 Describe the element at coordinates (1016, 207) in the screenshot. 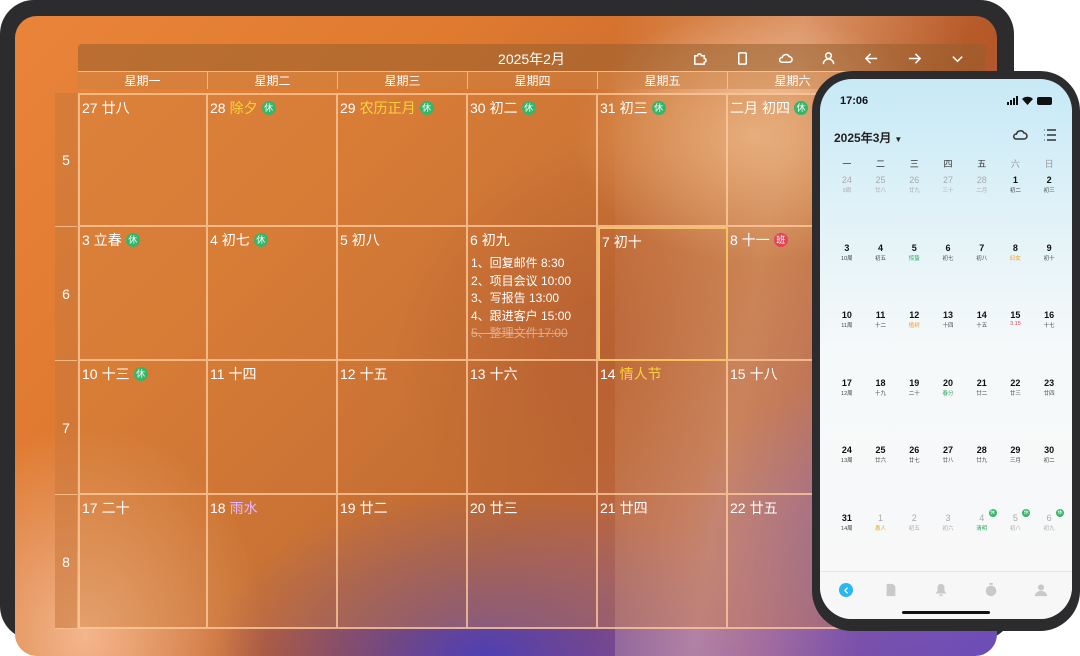

I see `phone-day-cell: 1 初二` at that location.